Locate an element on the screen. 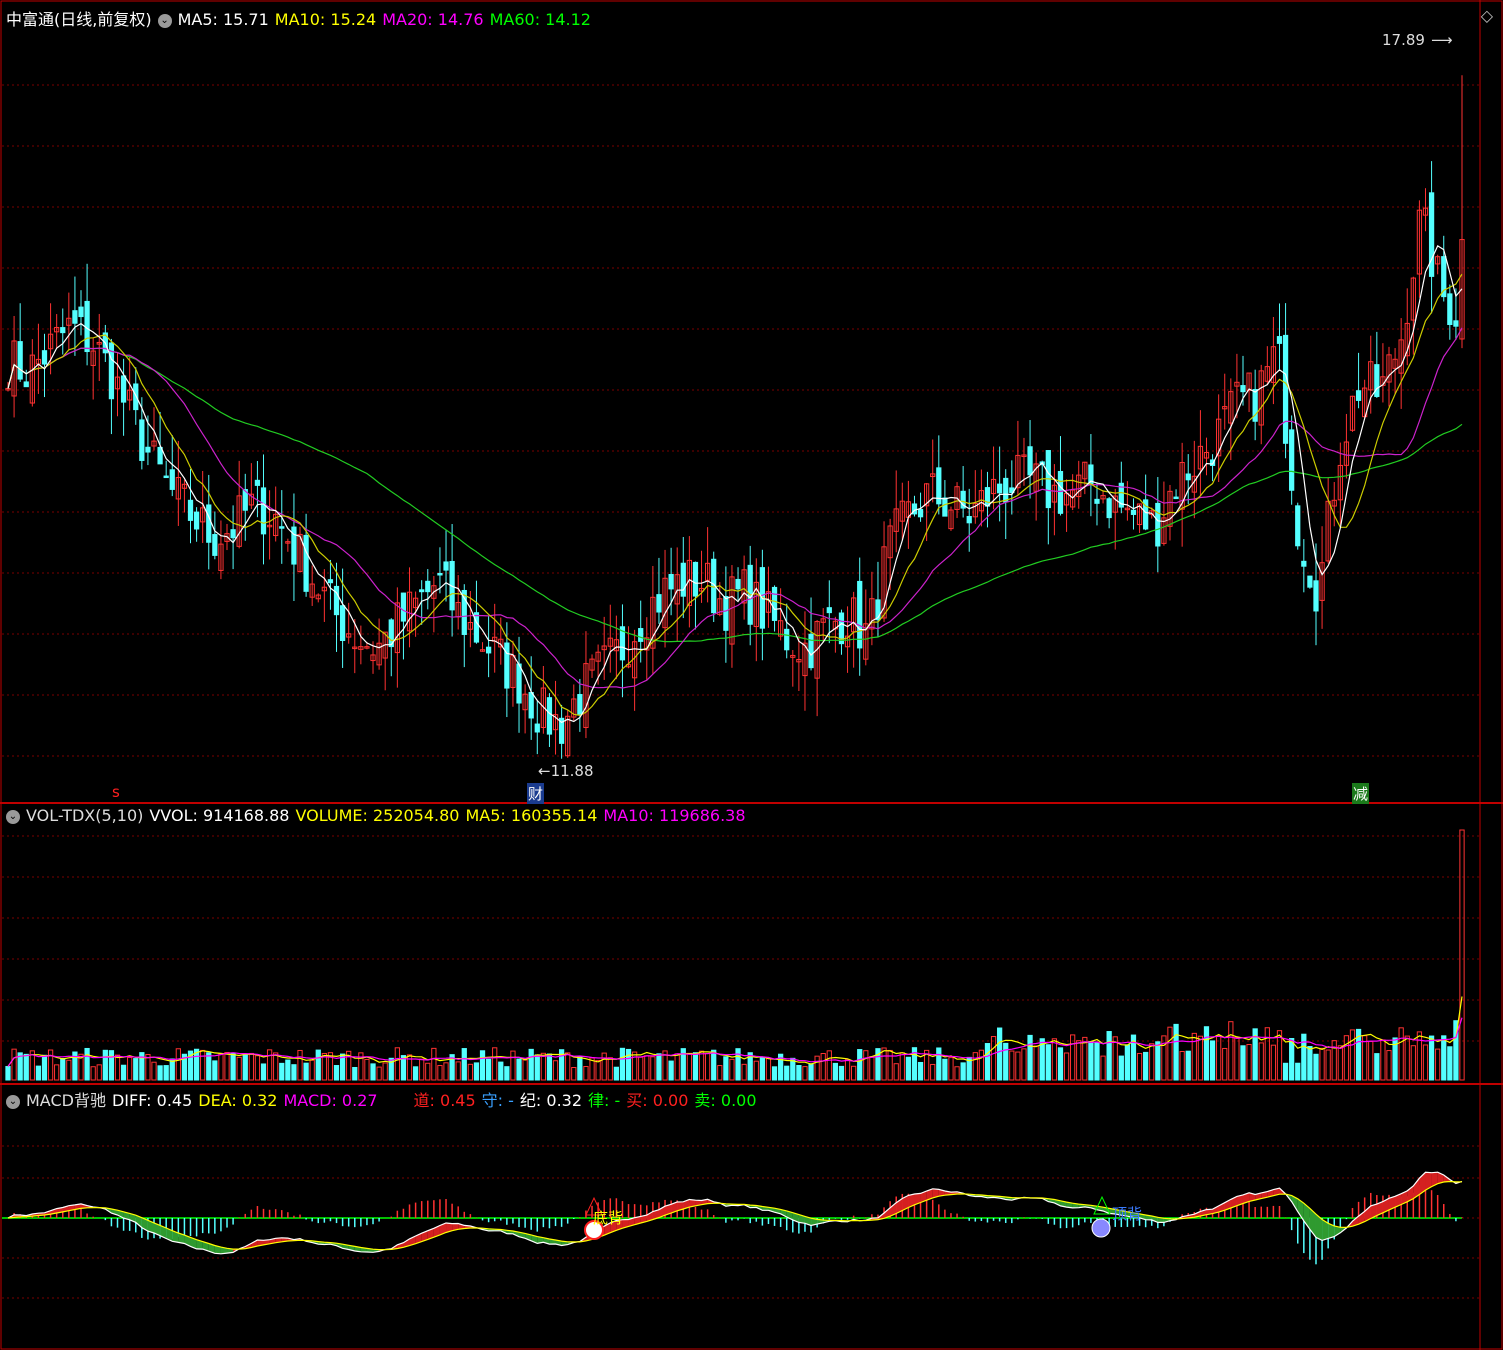 This screenshot has width=1503, height=1350. settings-icon: ⌄ is located at coordinates (164, 20).